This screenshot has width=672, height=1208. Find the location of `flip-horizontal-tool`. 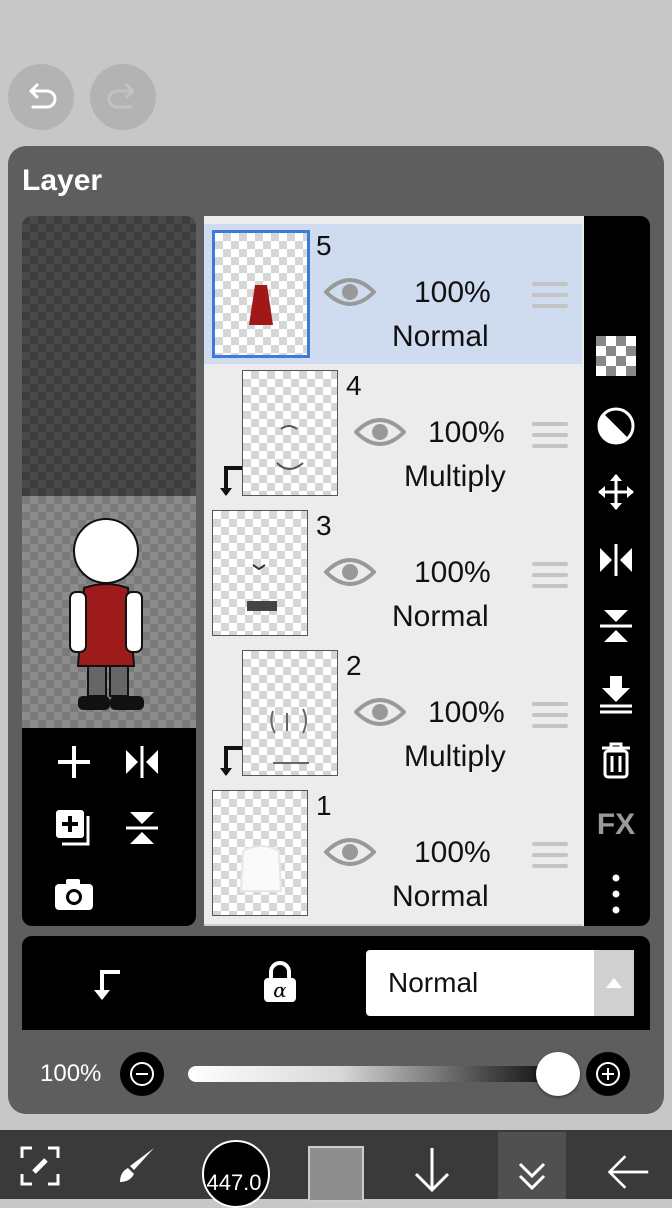

flip-horizontal-tool is located at coordinates (616, 560).